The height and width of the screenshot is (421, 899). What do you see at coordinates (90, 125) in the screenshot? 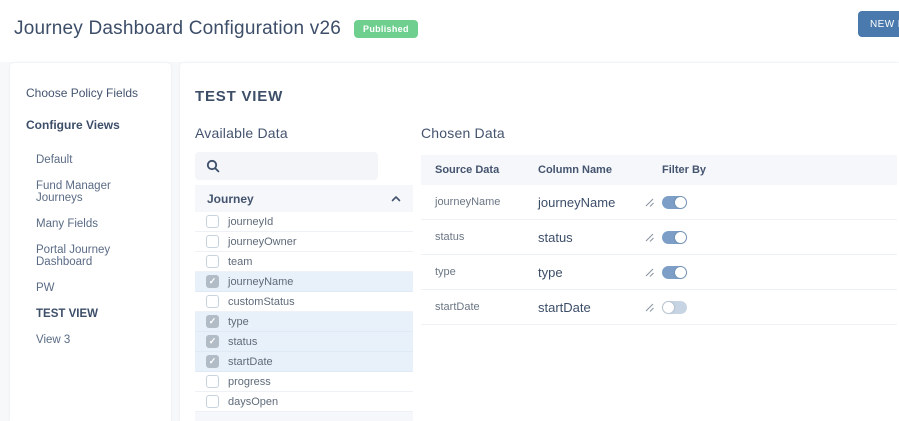
I see `sidebar-item-configure-views: Configure Views` at bounding box center [90, 125].